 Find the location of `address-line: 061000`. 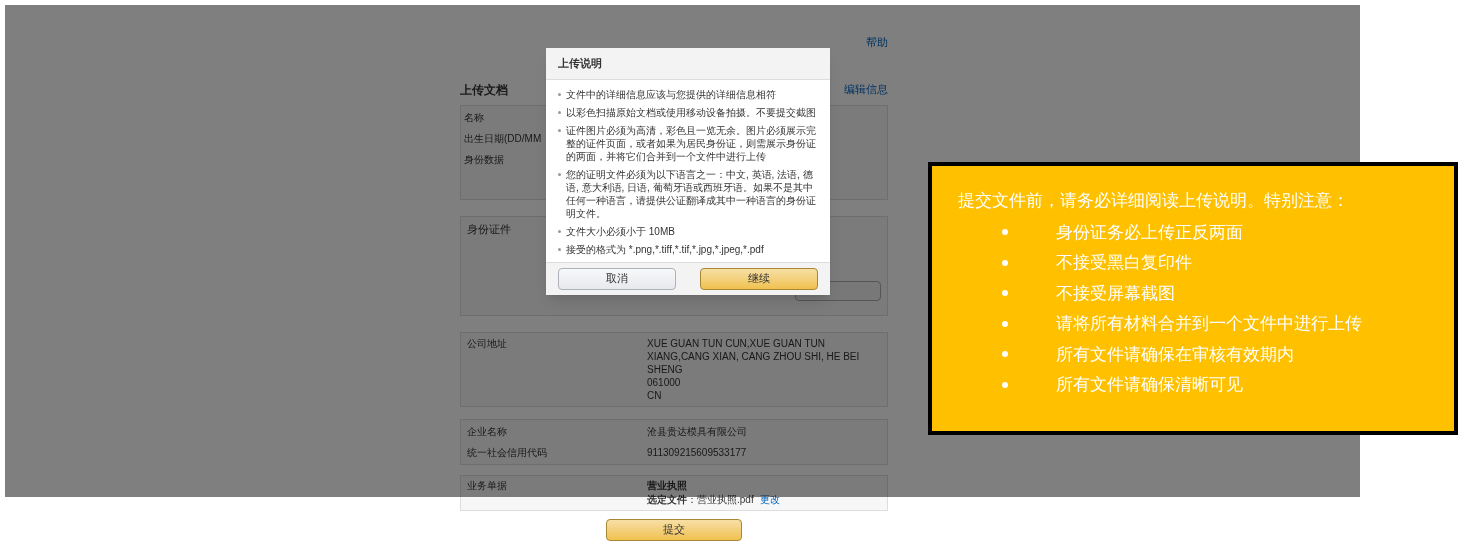

address-line: 061000 is located at coordinates (664, 382).